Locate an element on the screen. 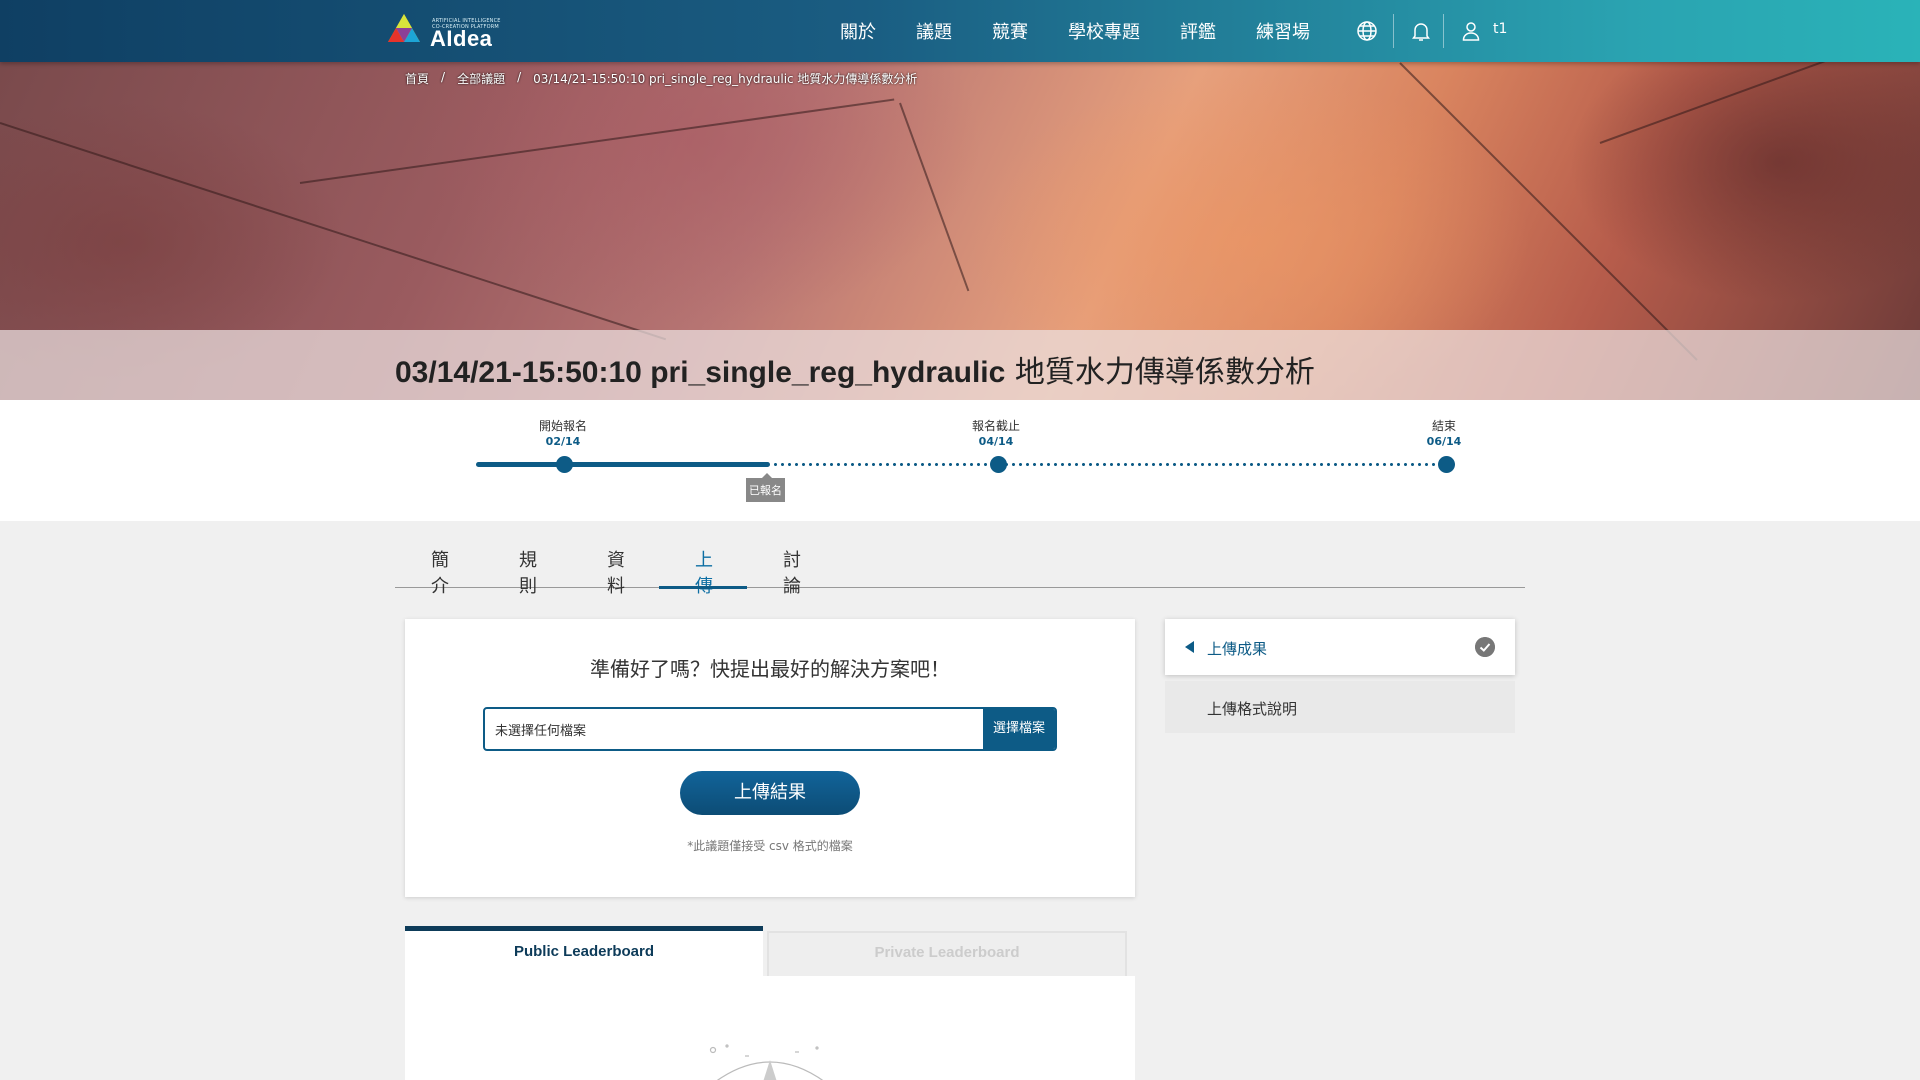  leaderboard-panel is located at coordinates (770, 1028).